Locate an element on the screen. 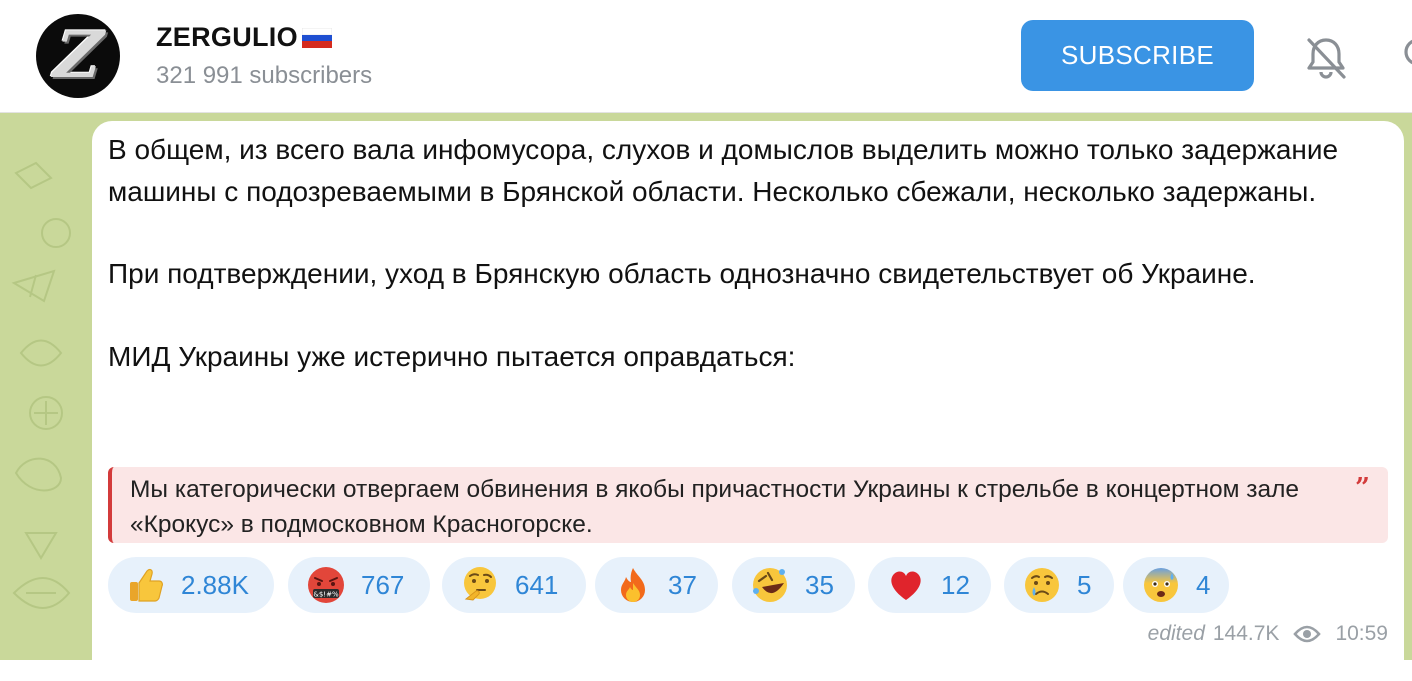 This screenshot has height=681, width=1412. rolling-on-floor-laughing-icon is located at coordinates (770, 585).